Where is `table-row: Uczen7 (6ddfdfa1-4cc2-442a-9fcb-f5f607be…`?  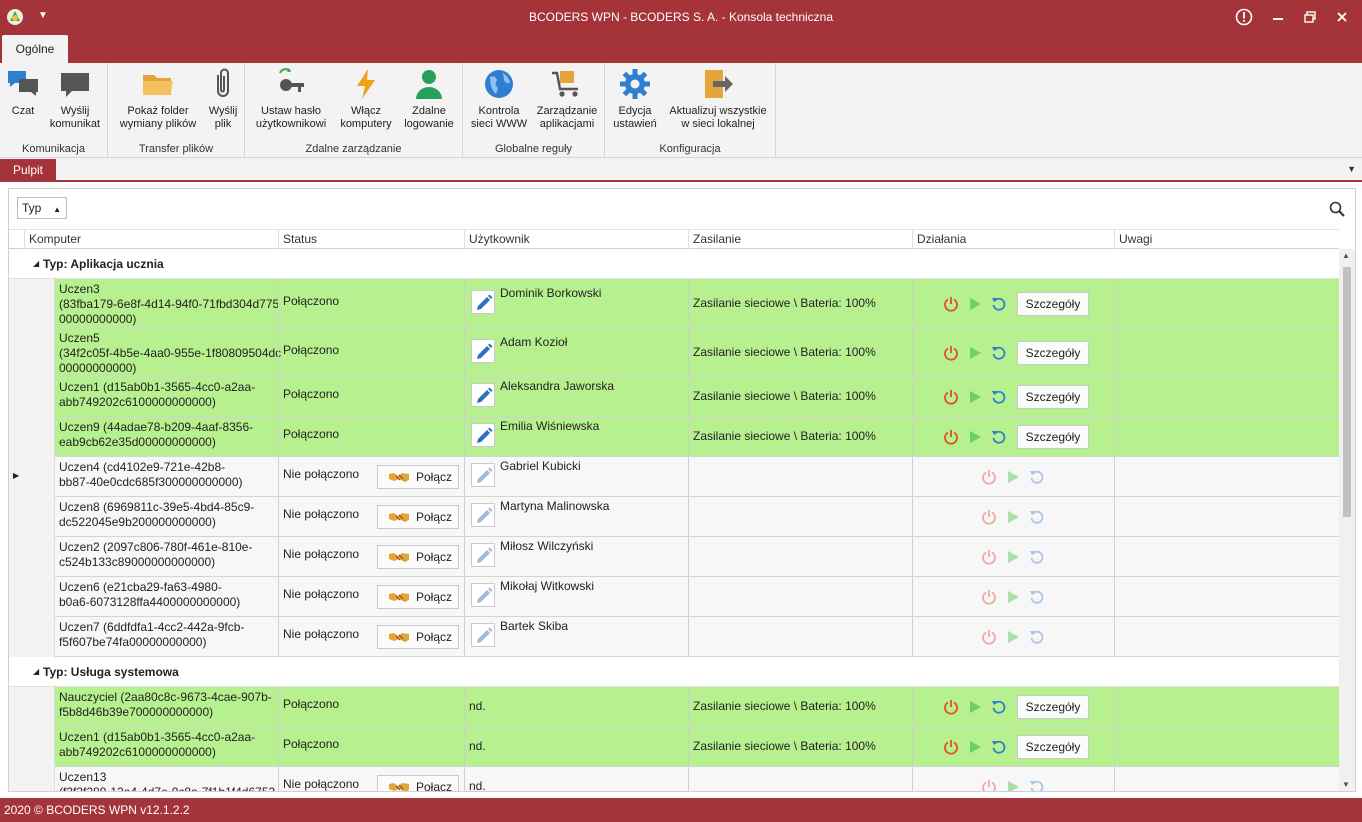 table-row: Uczen7 (6ddfdfa1-4cc2-442a-9fcb-f5f607be… is located at coordinates (674, 637).